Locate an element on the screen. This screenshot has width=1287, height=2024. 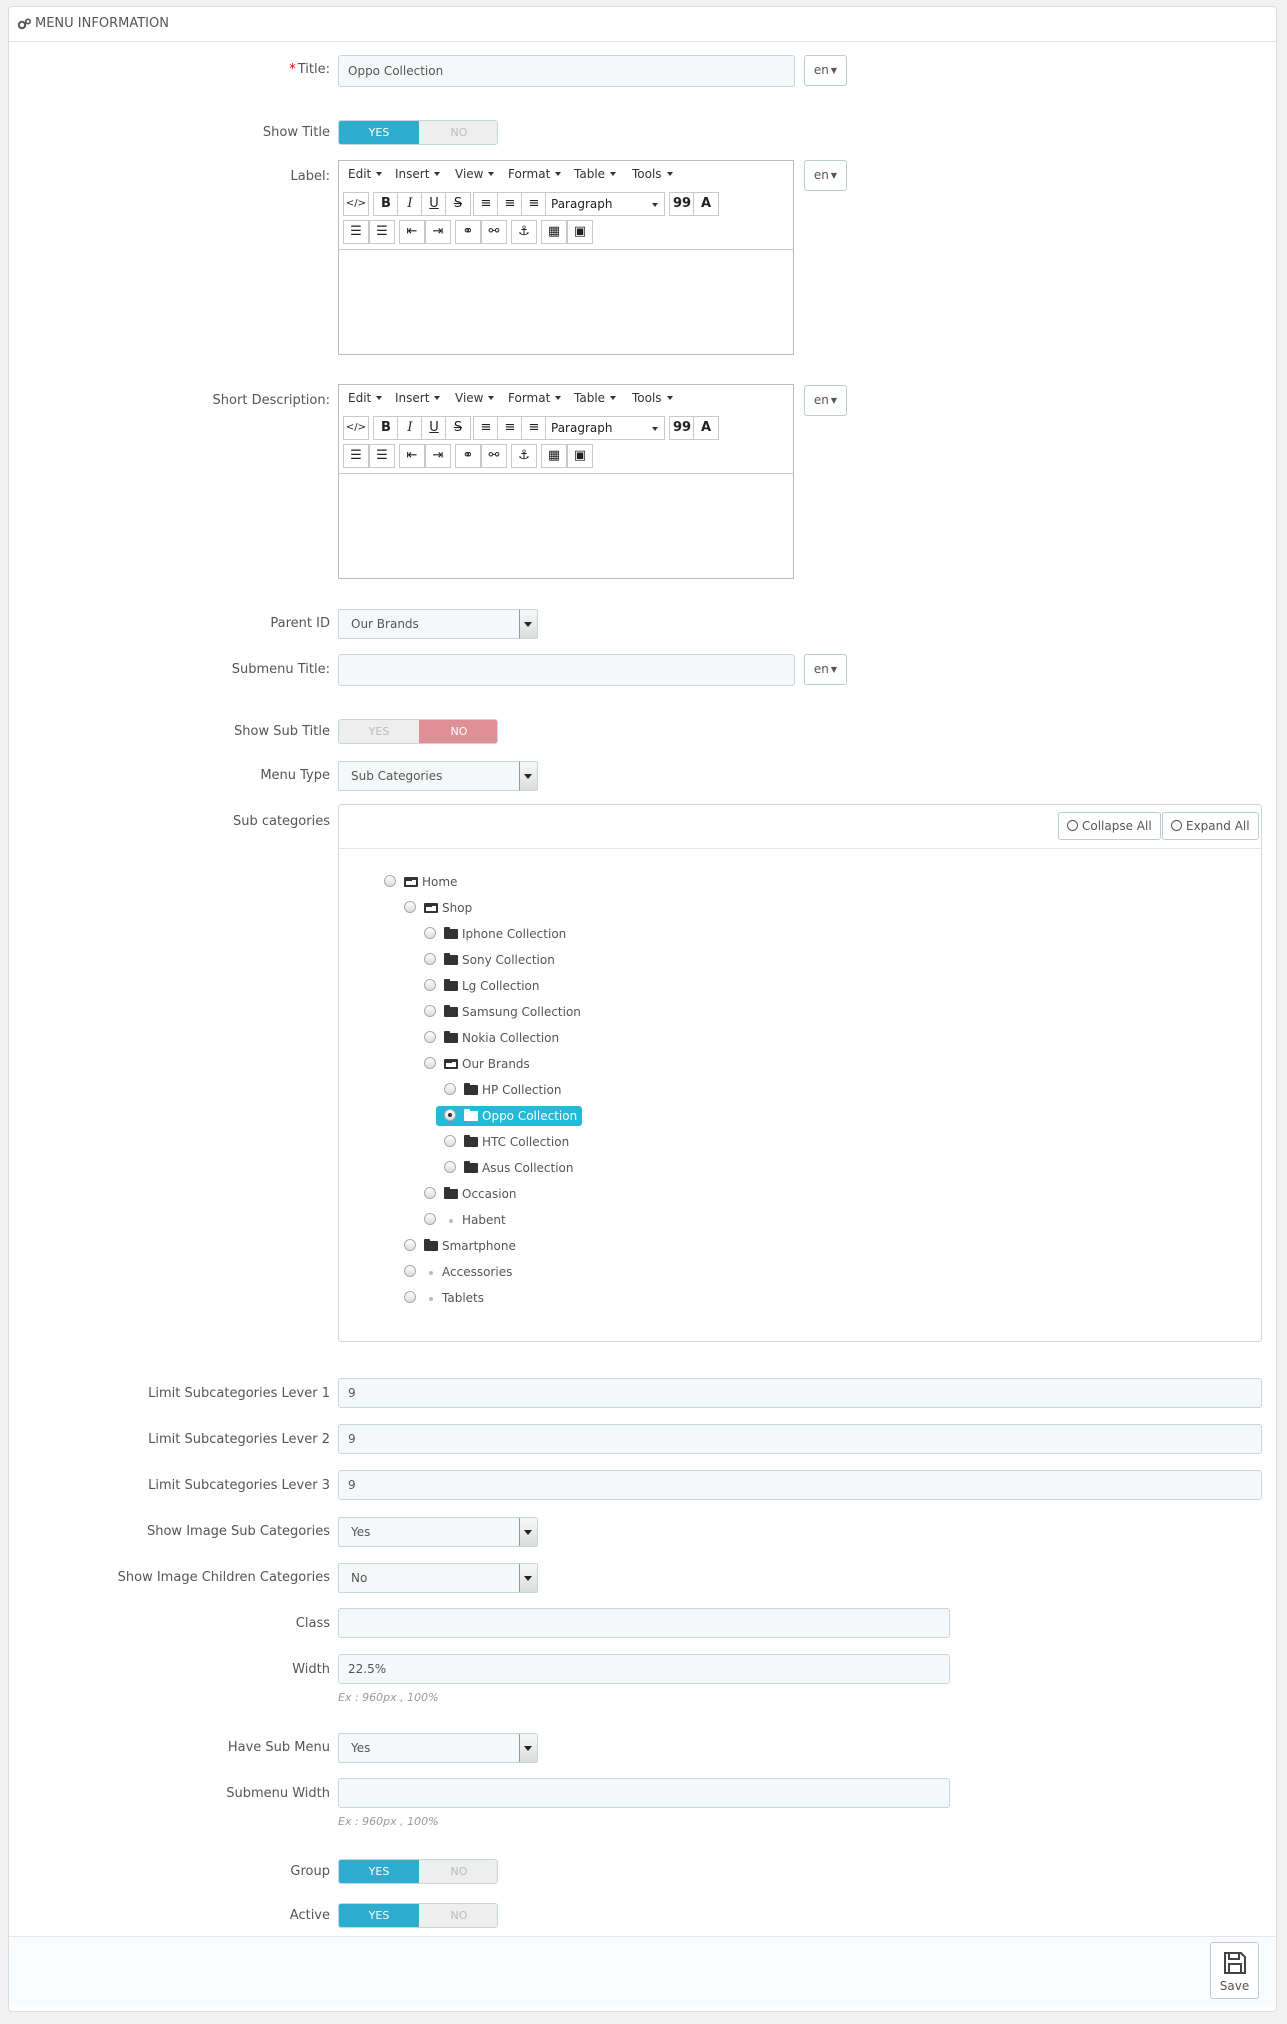
submenu-width-input is located at coordinates (644, 1793).